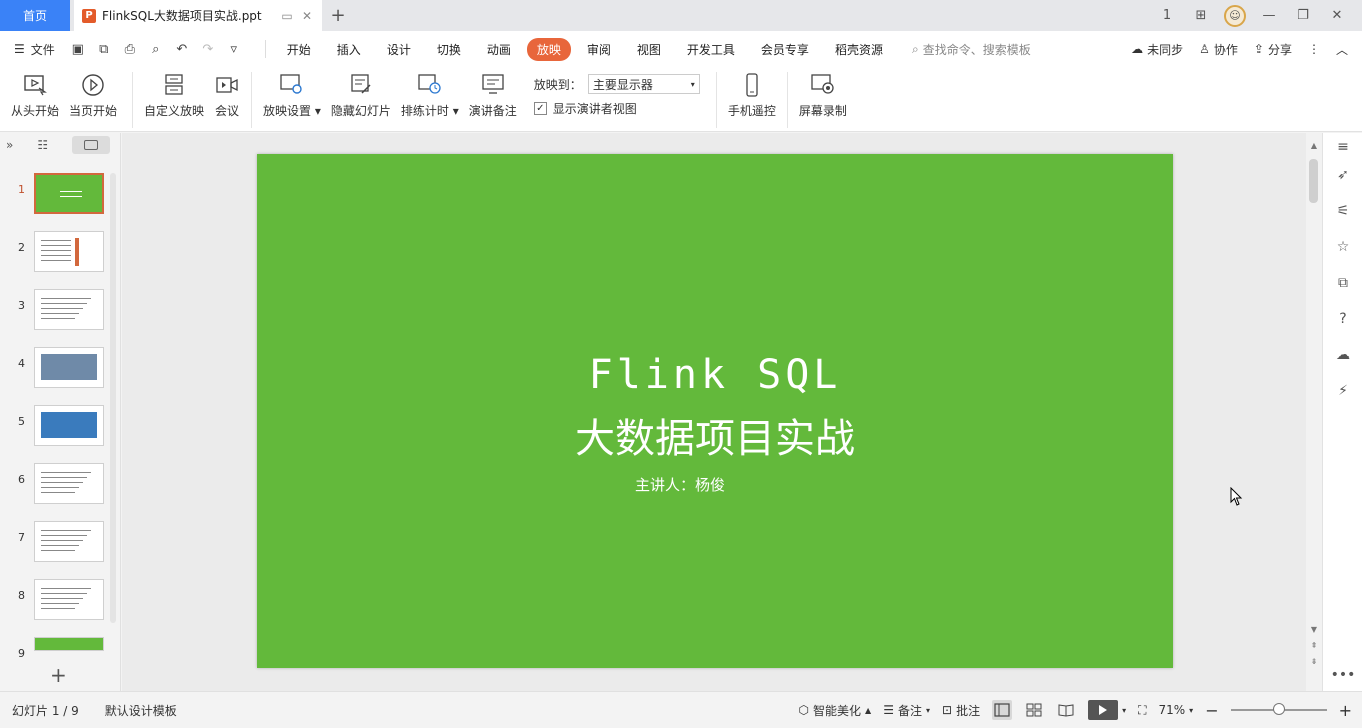 This screenshot has height=728, width=1362. Describe the element at coordinates (859, 49) in the screenshot. I see `menu-tab: 稻壳资源` at that location.